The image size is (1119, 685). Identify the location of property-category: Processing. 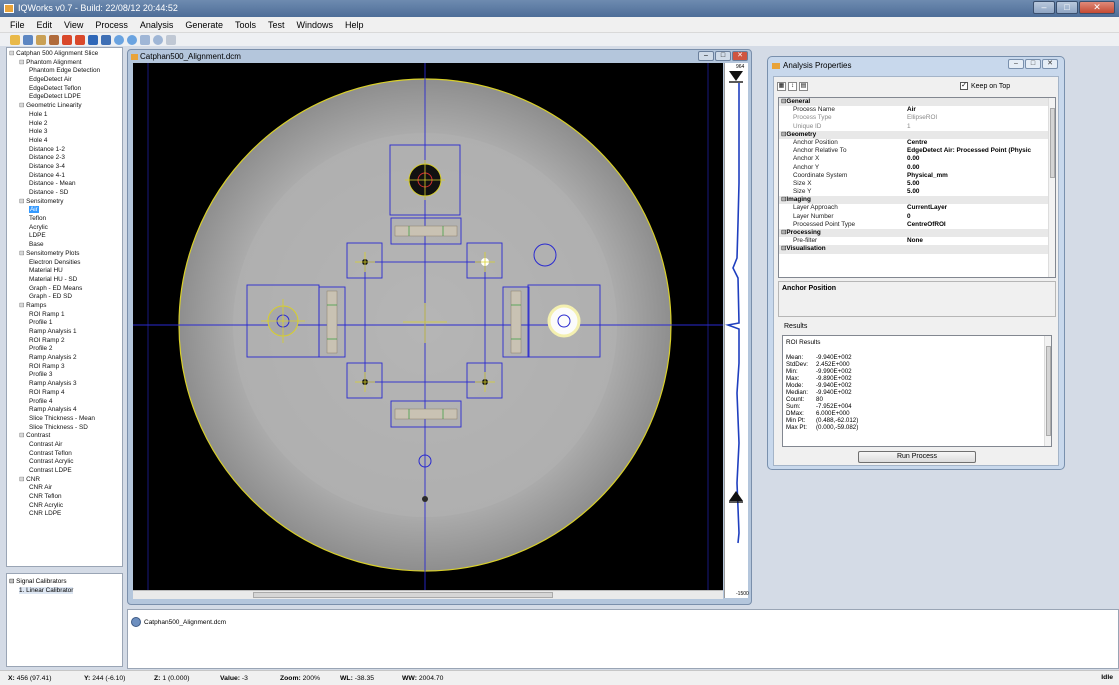
(917, 233).